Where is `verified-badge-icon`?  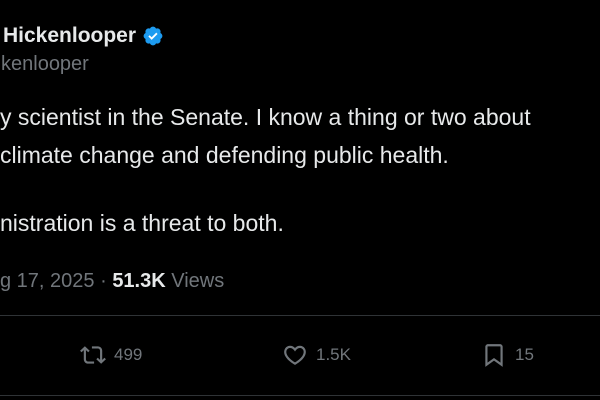 verified-badge-icon is located at coordinates (153, 36).